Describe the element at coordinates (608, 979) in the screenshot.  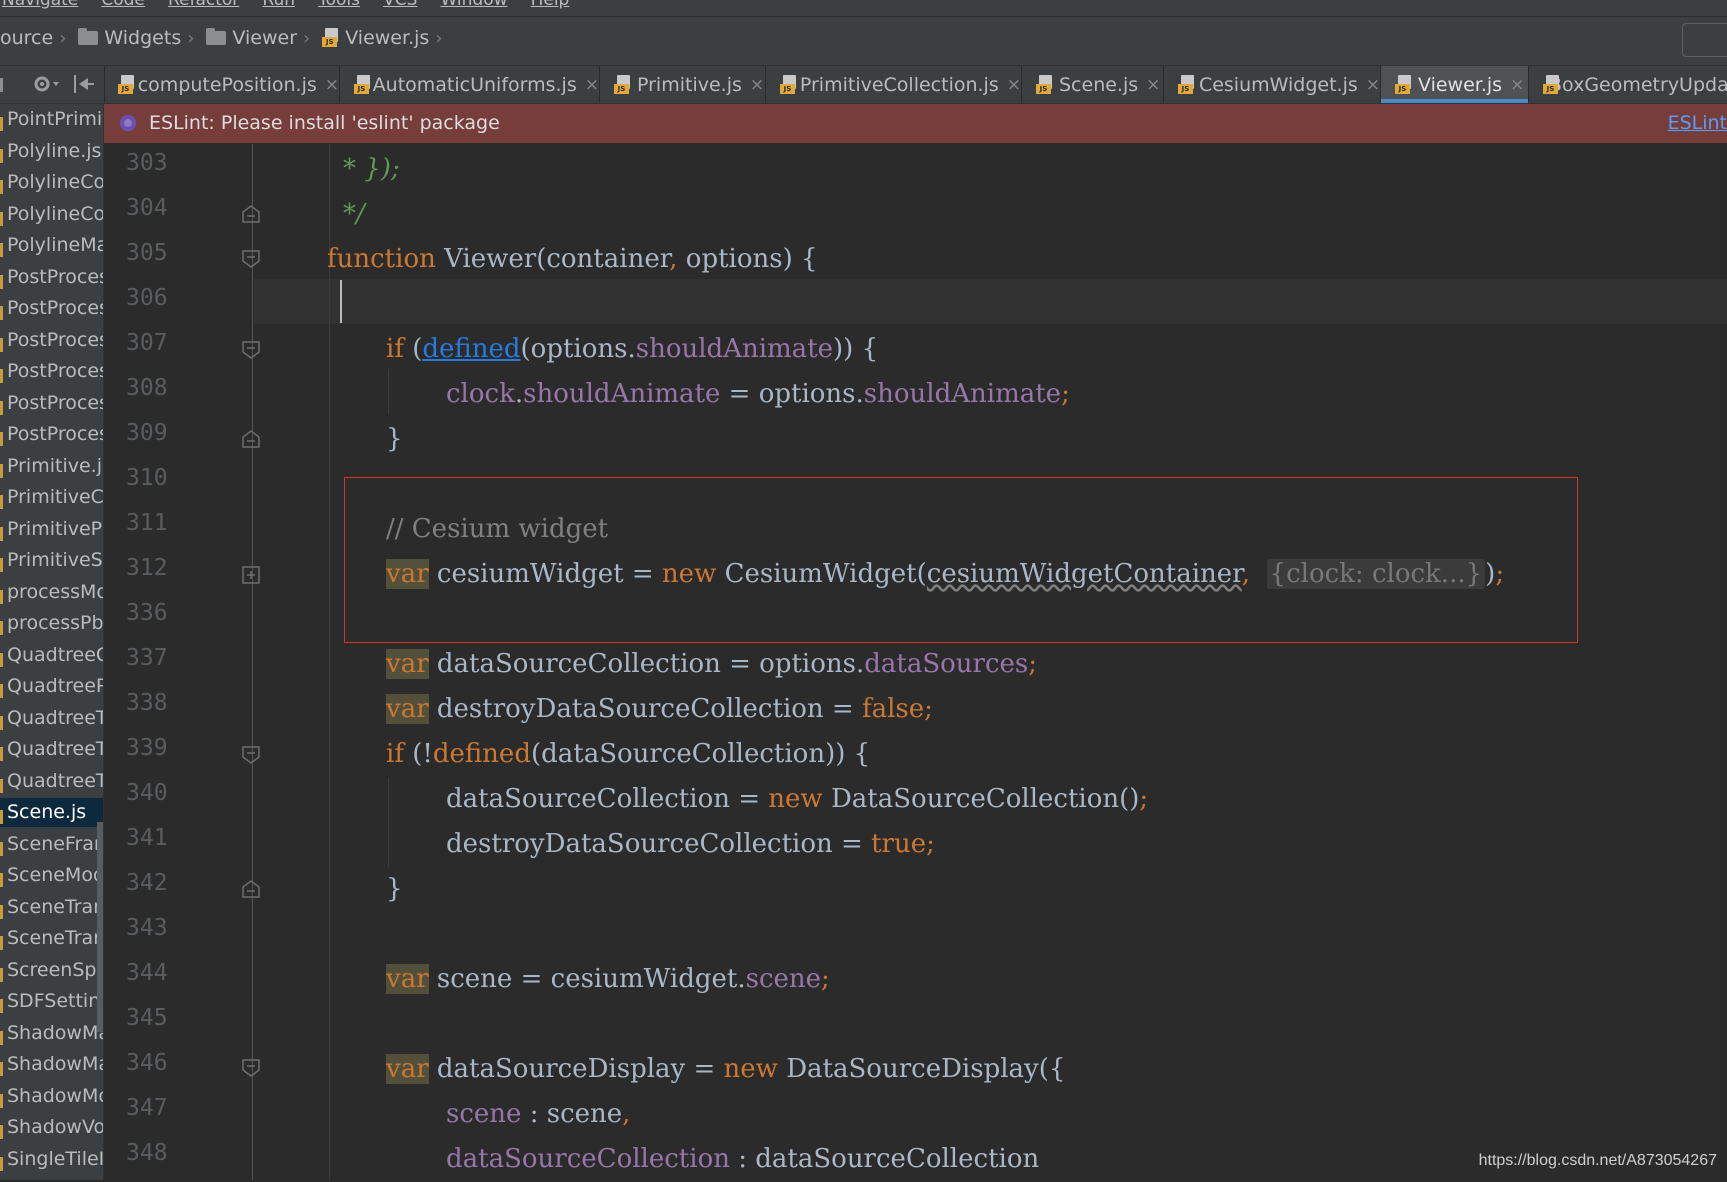
I see `code-line-344: var scene = cesiumWidget.scene;` at that location.